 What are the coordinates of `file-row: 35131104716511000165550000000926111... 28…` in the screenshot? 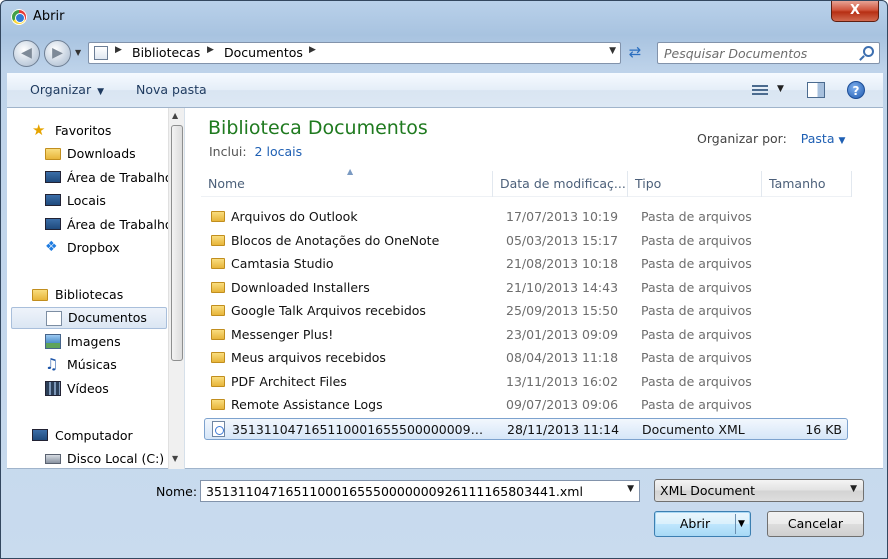 It's located at (526, 428).